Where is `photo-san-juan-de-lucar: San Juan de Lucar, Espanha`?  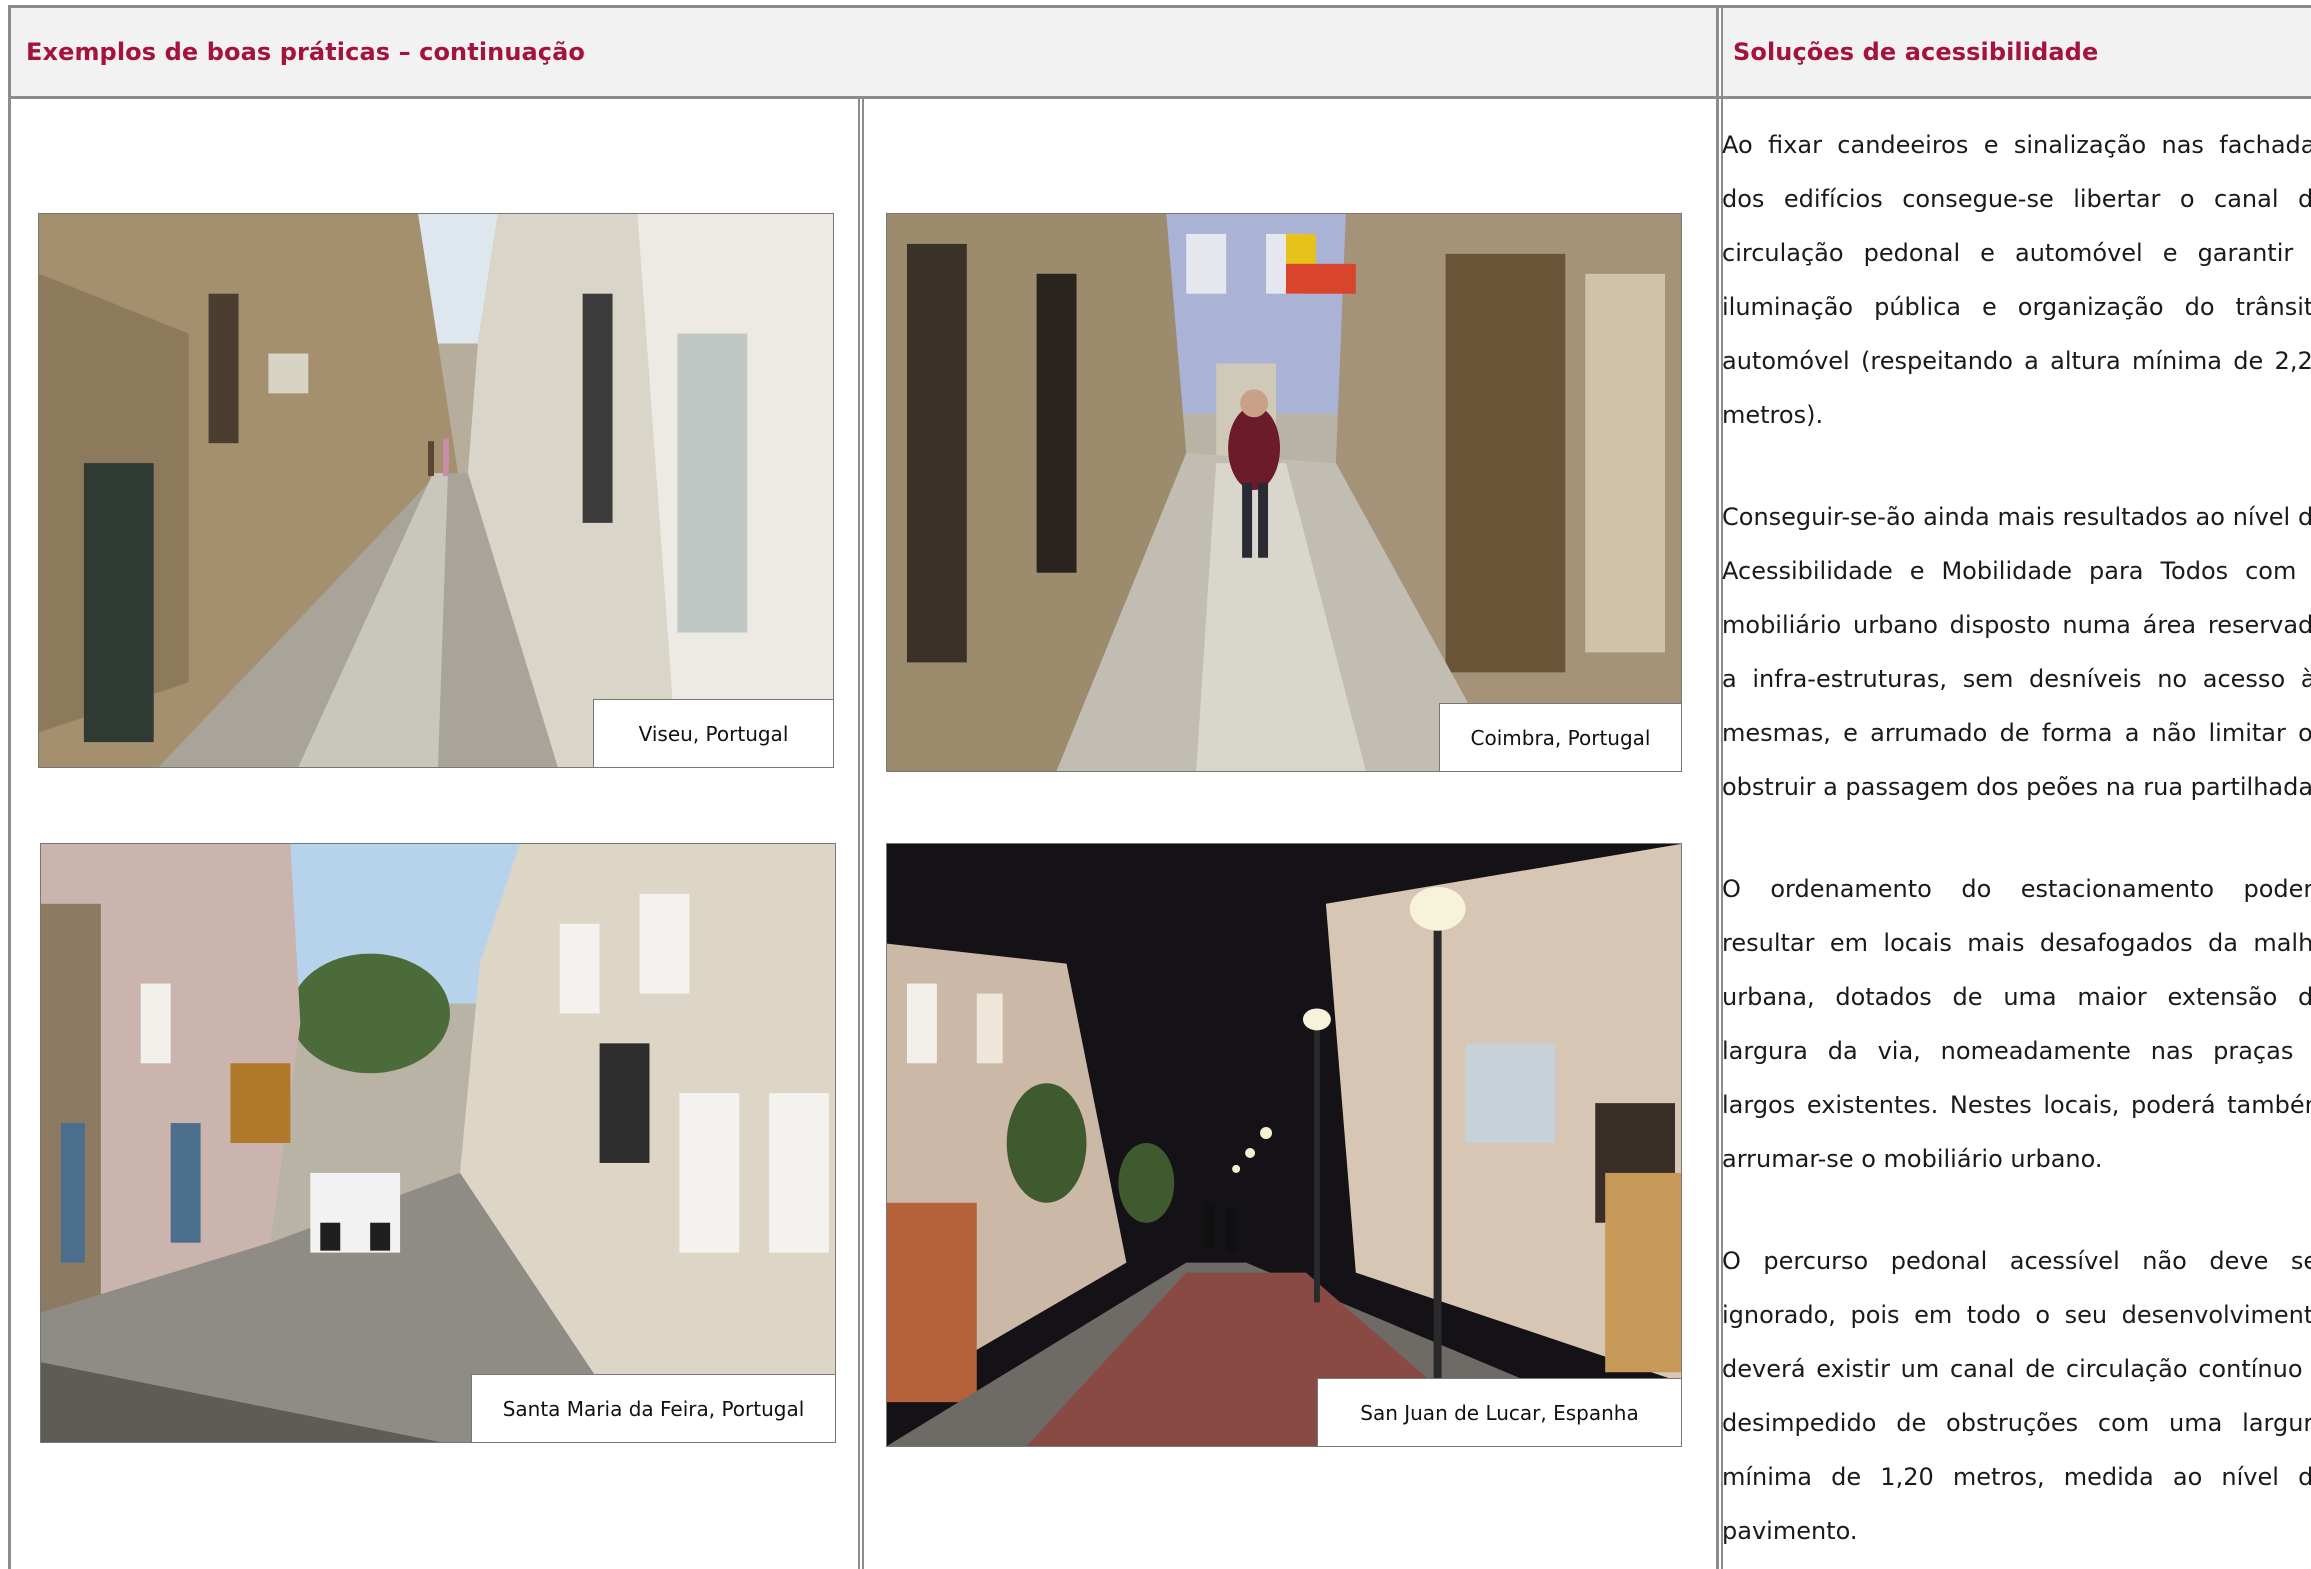 photo-san-juan-de-lucar: San Juan de Lucar, Espanha is located at coordinates (1284, 1145).